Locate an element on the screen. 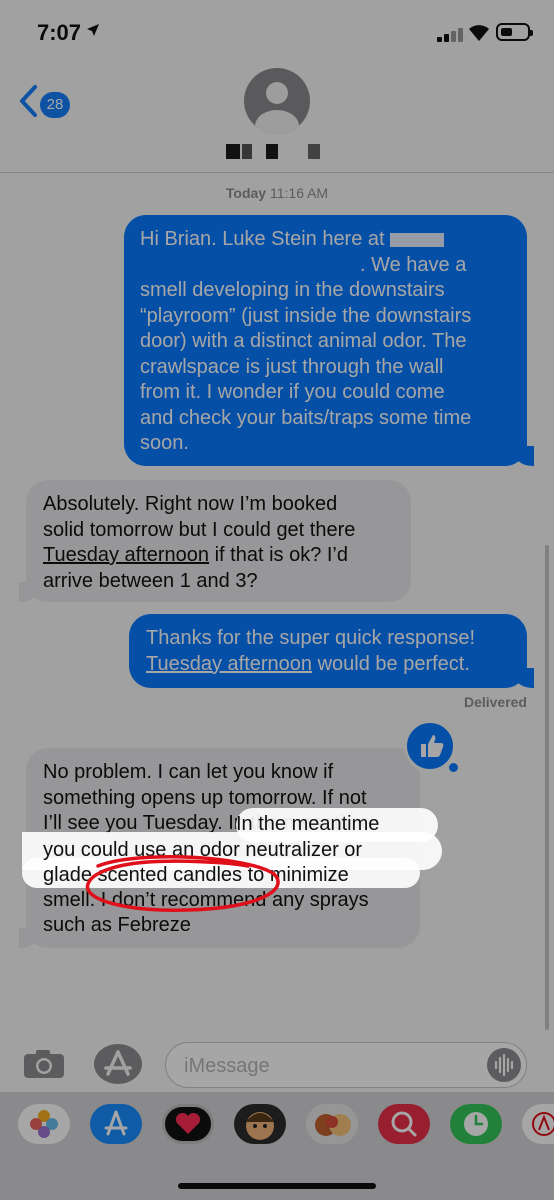  camera-icon is located at coordinates (44, 1064).